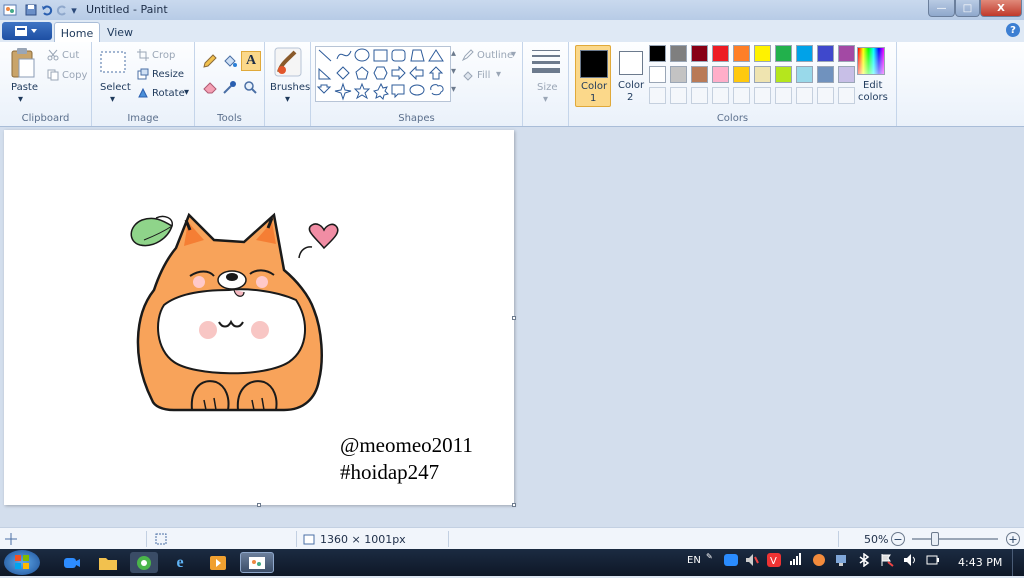  Describe the element at coordinates (495, 55) in the screenshot. I see `outline-button: Outline` at that location.